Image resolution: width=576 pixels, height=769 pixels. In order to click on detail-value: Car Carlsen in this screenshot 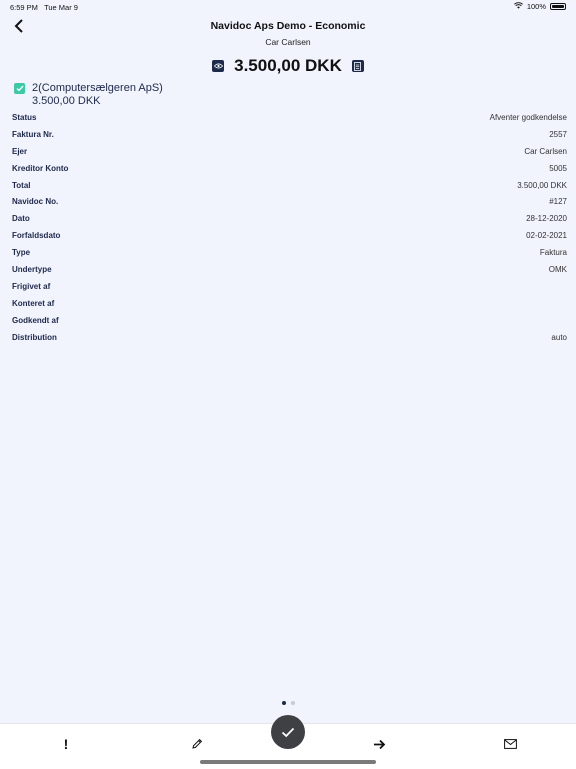, I will do `click(545, 151)`.